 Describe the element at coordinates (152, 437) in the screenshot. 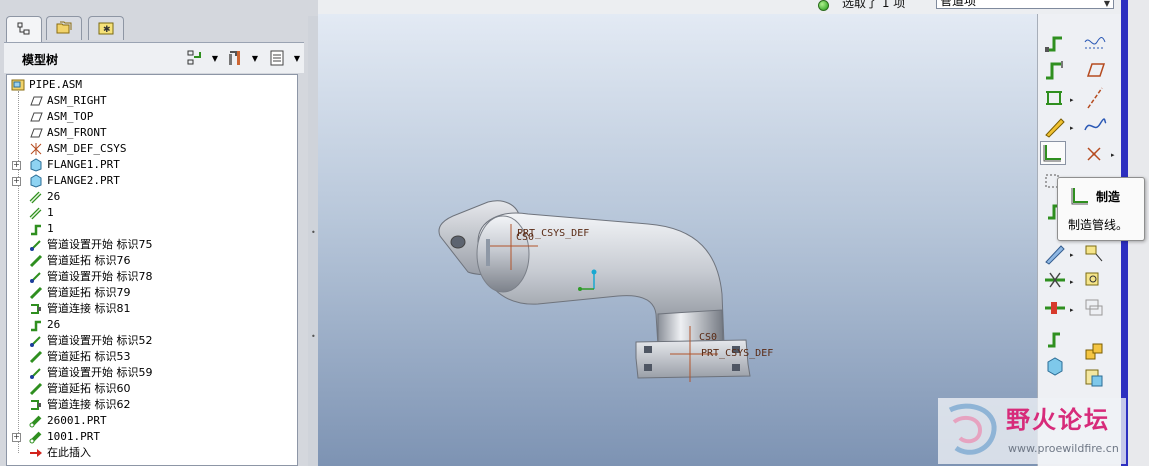

I see `tree-item: +1001.PRT` at that location.